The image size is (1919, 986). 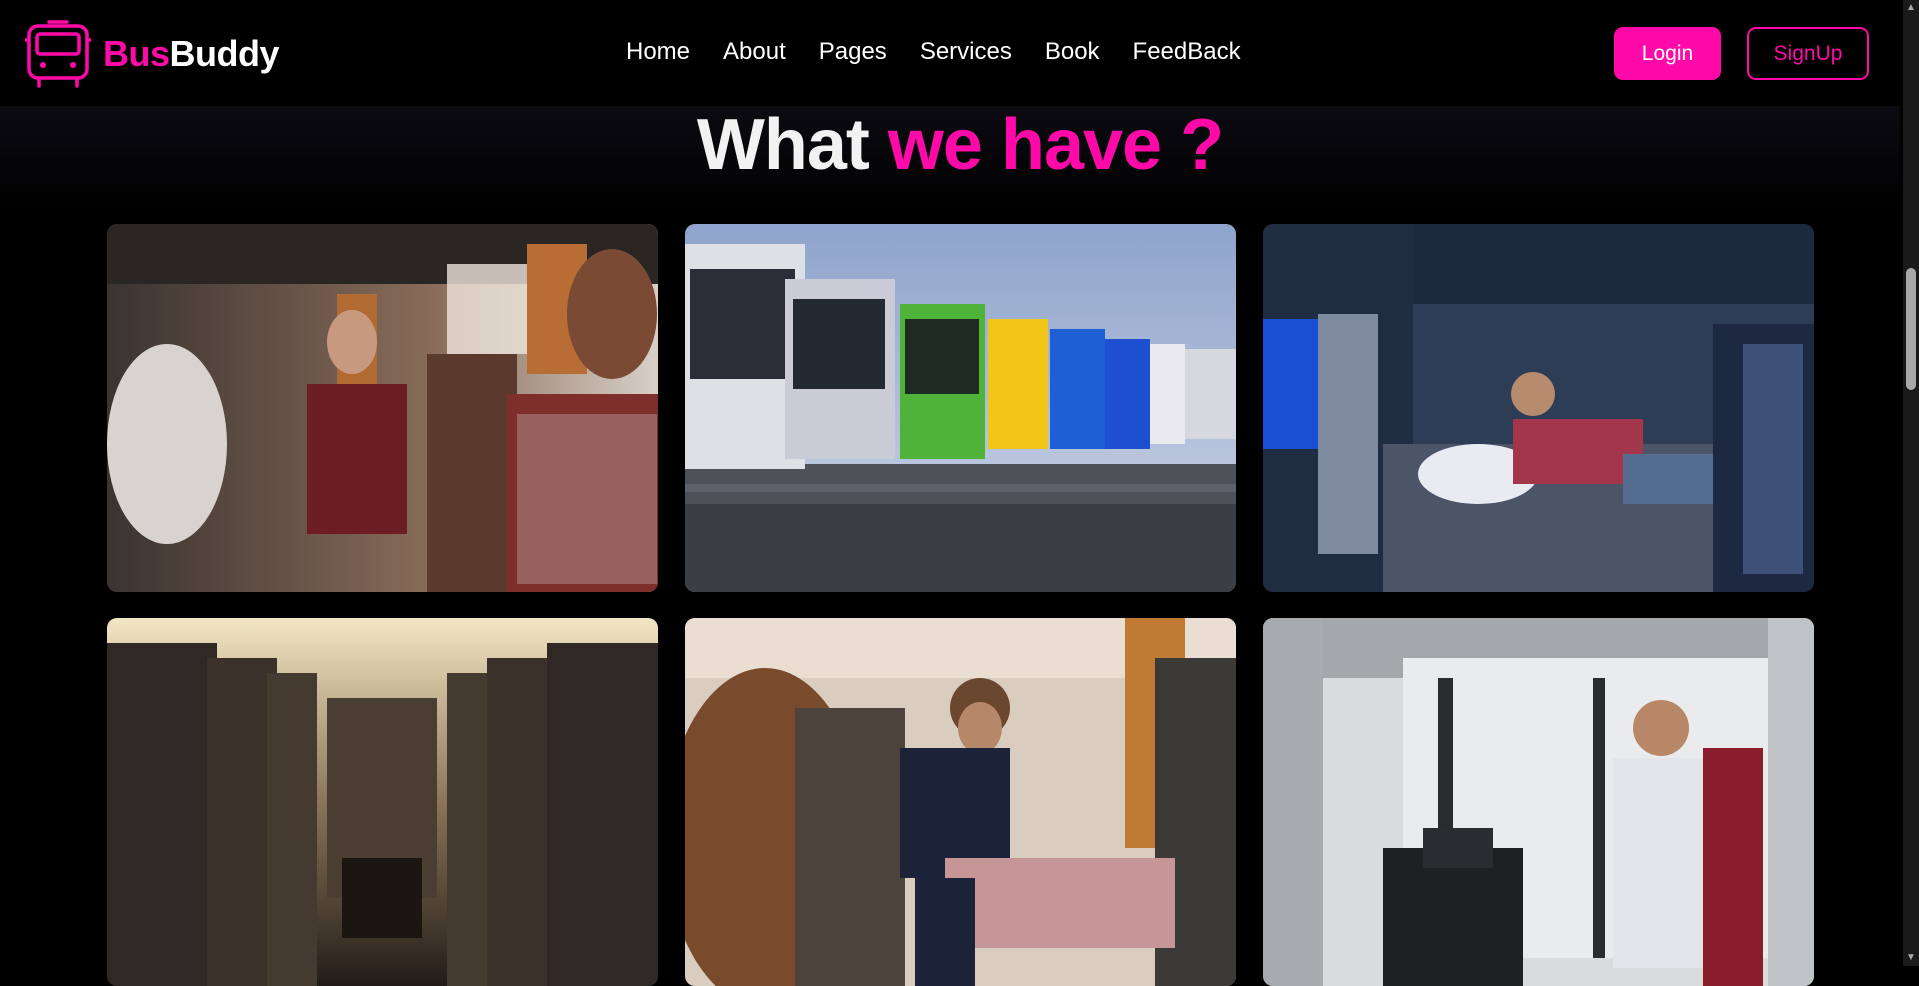 What do you see at coordinates (58, 54) in the screenshot?
I see `bus-icon` at bounding box center [58, 54].